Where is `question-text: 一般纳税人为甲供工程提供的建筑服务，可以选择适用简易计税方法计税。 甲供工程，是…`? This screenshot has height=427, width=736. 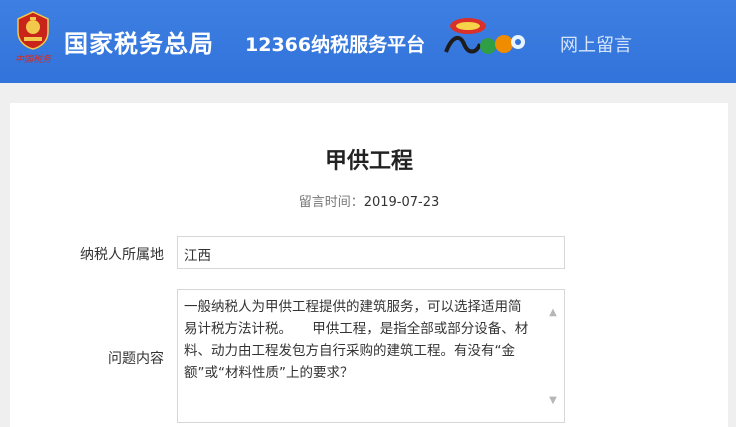 question-text: 一般纳税人为甲供工程提供的建筑服务，可以选择适用简易计税方法计税。 甲供工程，是… is located at coordinates (356, 340).